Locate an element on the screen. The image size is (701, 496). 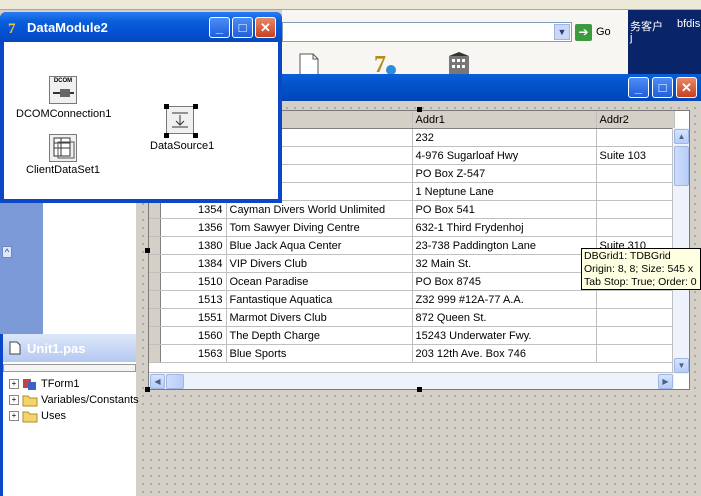
cell-company: Cayman Divers World Unlimited is located at coordinates (319, 209).